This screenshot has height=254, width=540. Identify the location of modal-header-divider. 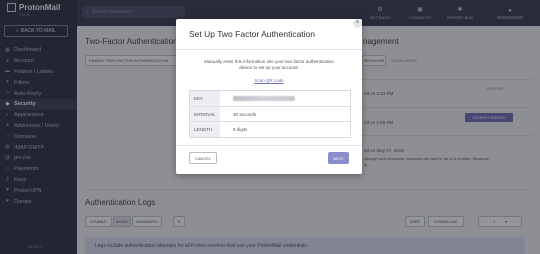
(269, 49).